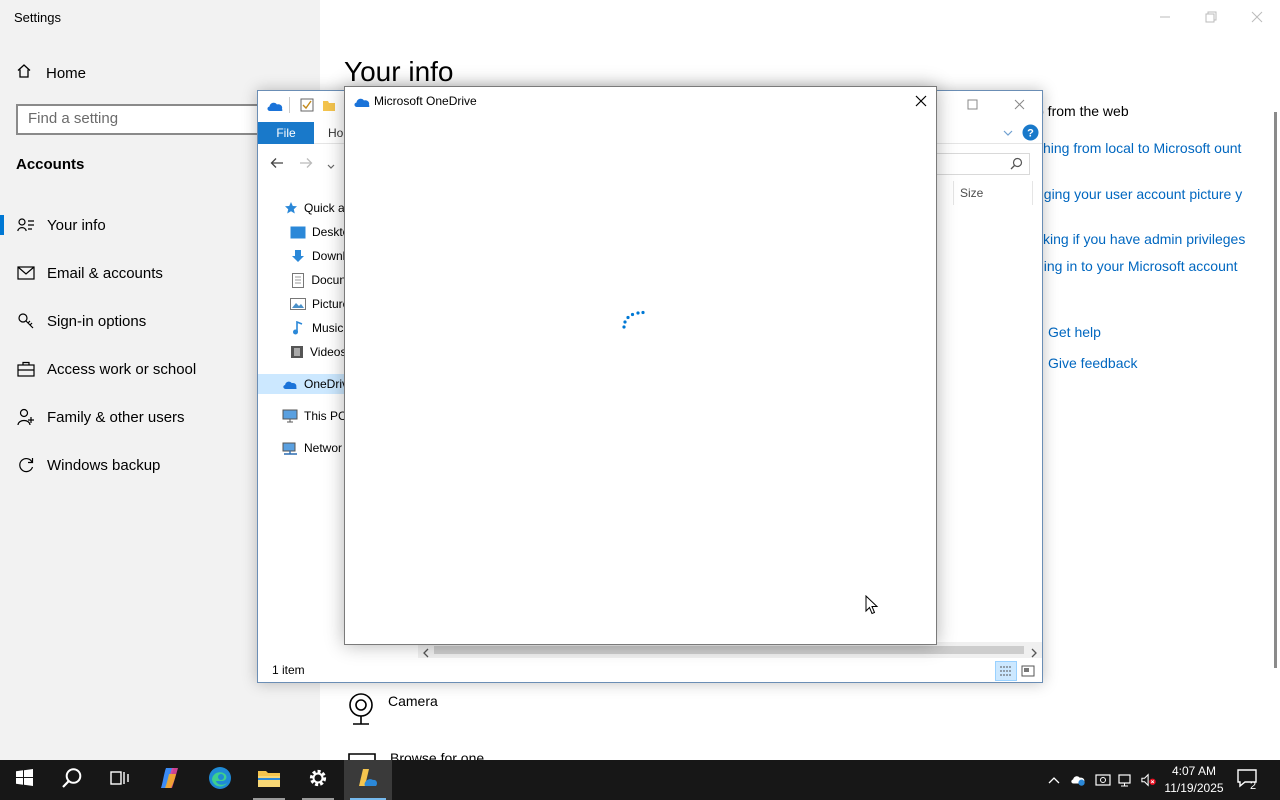 The width and height of the screenshot is (1280, 800). Describe the element at coordinates (1074, 332) in the screenshot. I see `get-help-link: Get help` at that location.